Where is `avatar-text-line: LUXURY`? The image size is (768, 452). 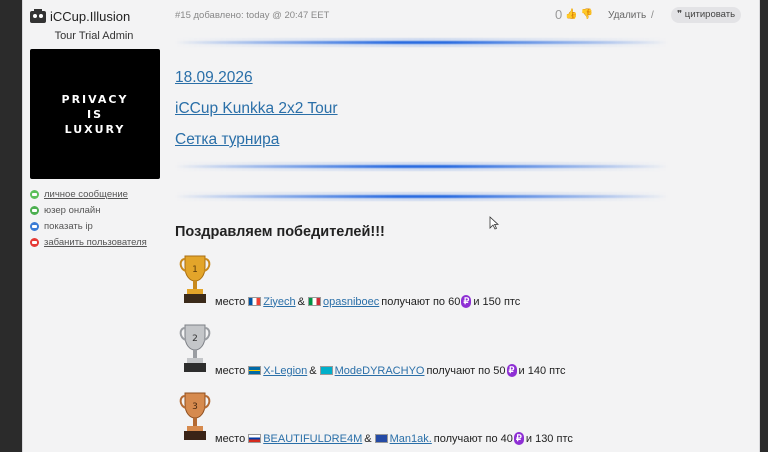 avatar-text-line: LUXURY is located at coordinates (95, 129).